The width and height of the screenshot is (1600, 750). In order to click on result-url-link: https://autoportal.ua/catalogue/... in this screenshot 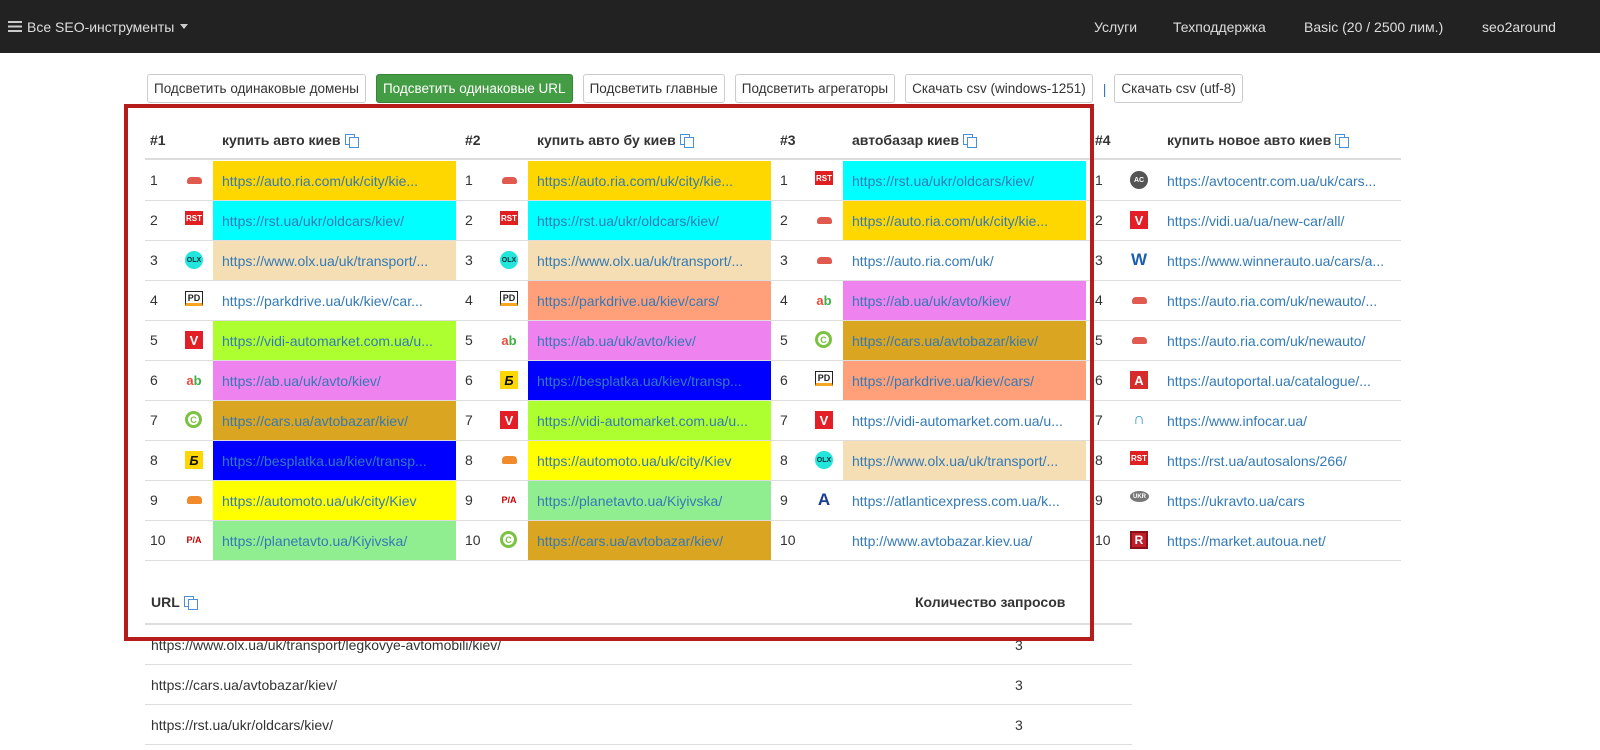, I will do `click(1280, 380)`.